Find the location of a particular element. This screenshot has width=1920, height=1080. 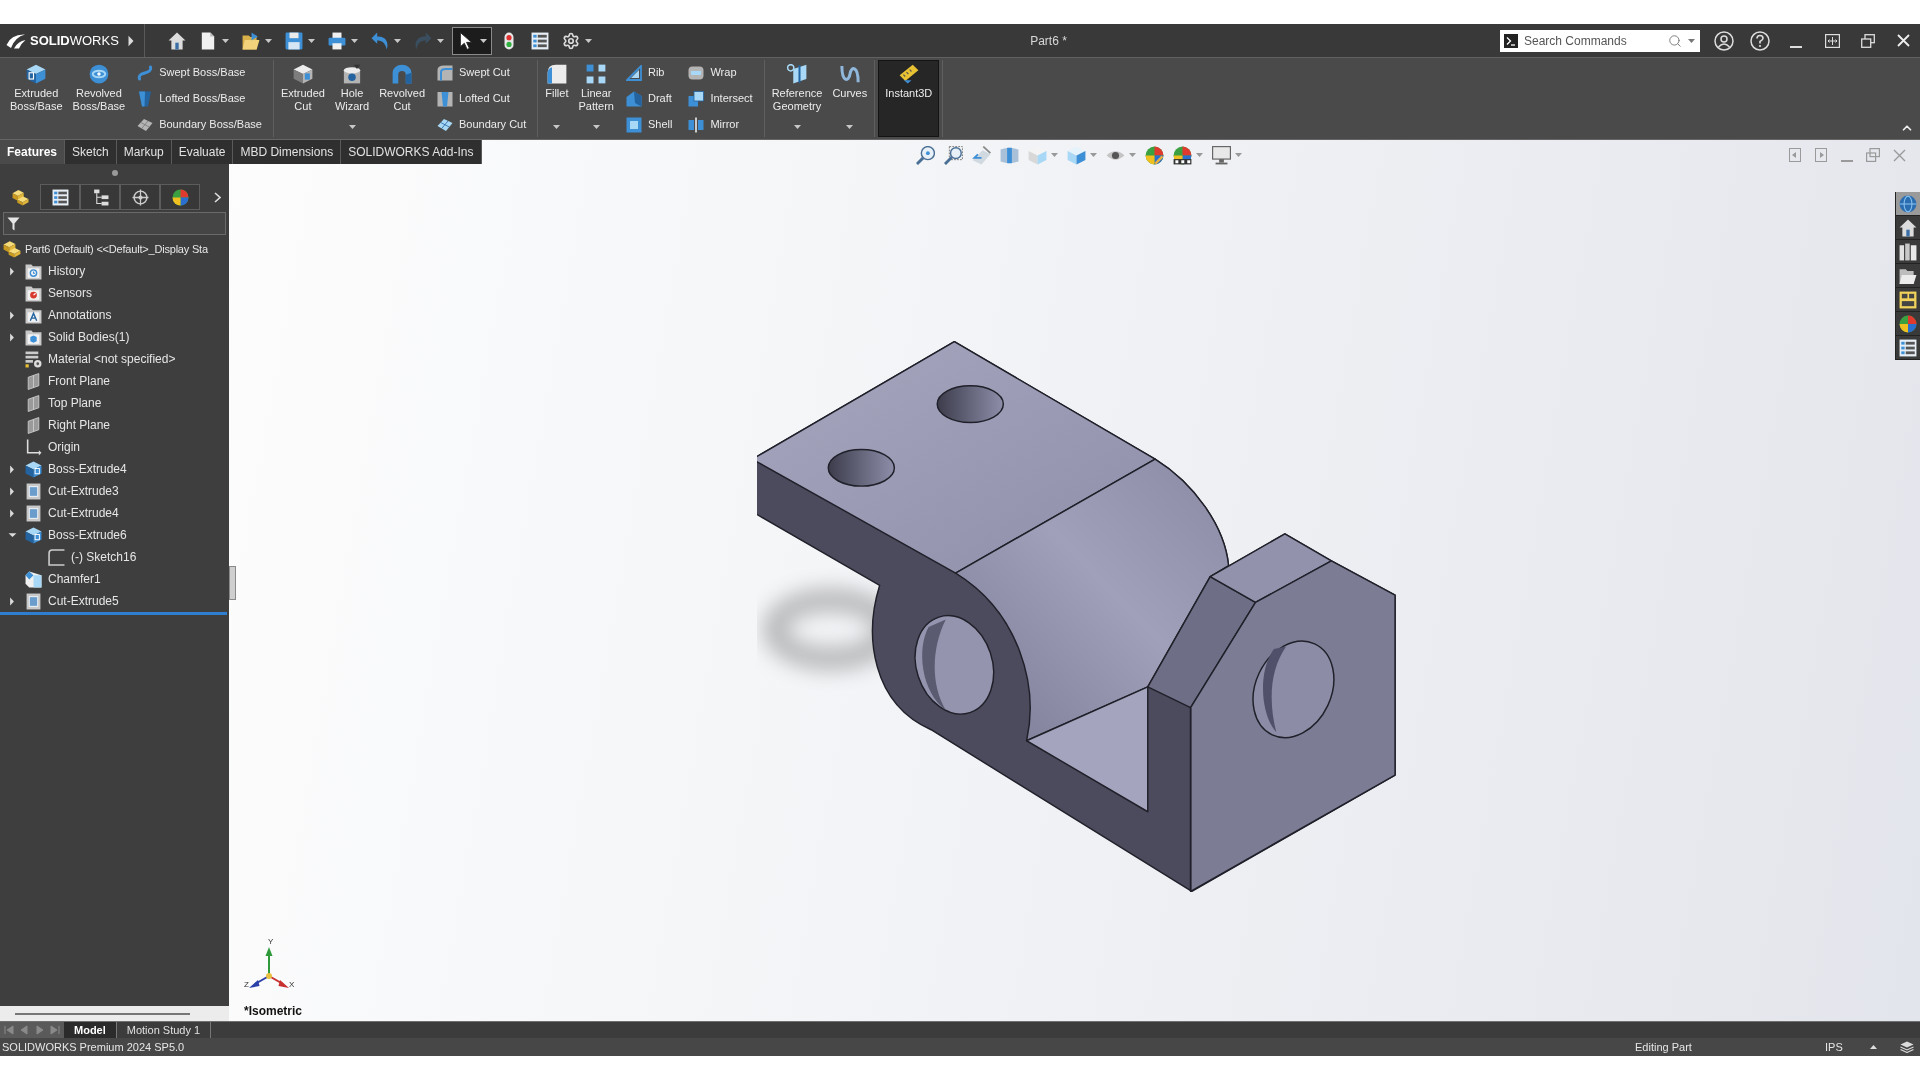

new-document-icon is located at coordinates (208, 40).